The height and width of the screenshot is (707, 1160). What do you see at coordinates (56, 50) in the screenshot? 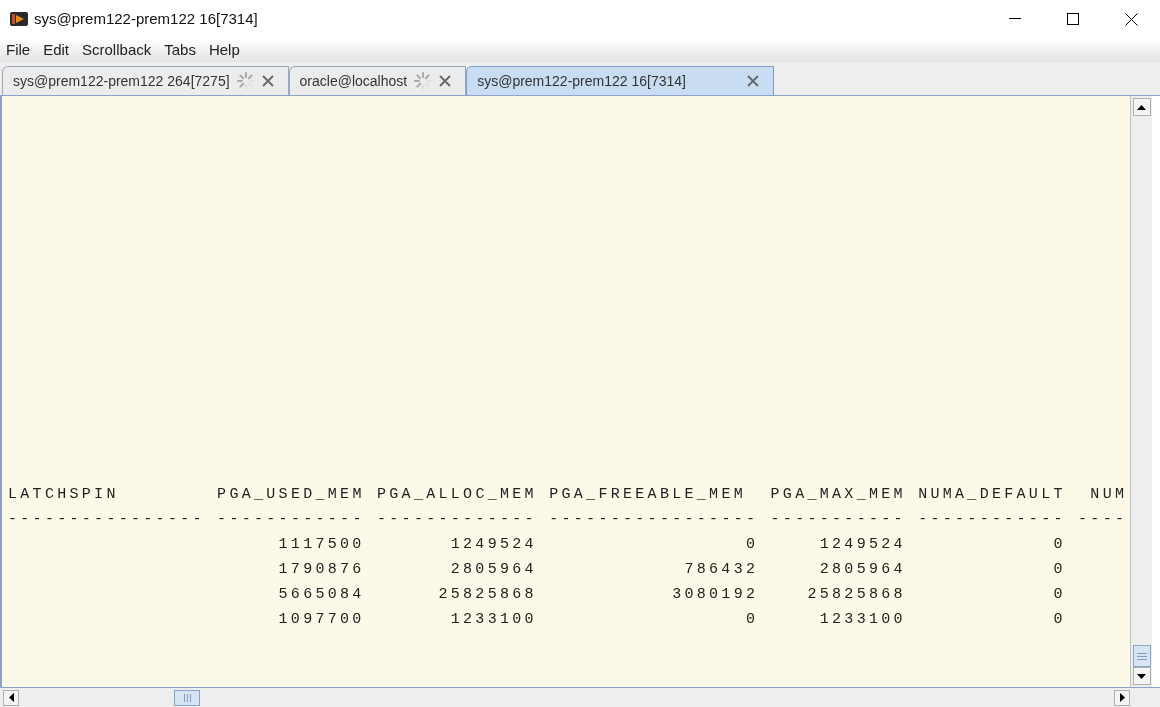
I see `menu-item: Edit` at bounding box center [56, 50].